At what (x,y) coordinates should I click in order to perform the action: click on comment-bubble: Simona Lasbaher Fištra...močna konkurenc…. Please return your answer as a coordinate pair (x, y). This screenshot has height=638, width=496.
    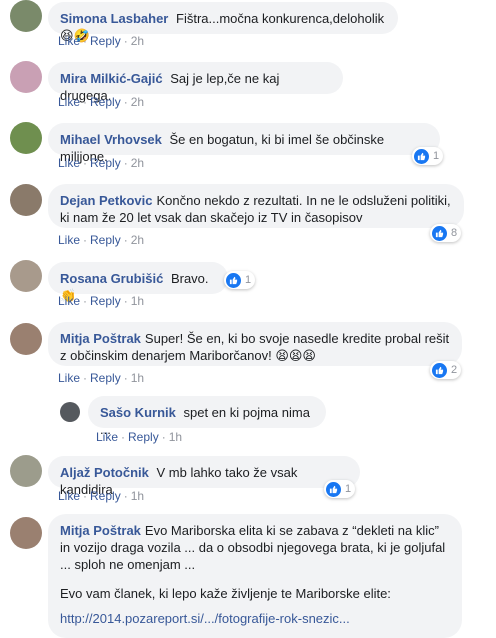
    Looking at the image, I should click on (223, 22).